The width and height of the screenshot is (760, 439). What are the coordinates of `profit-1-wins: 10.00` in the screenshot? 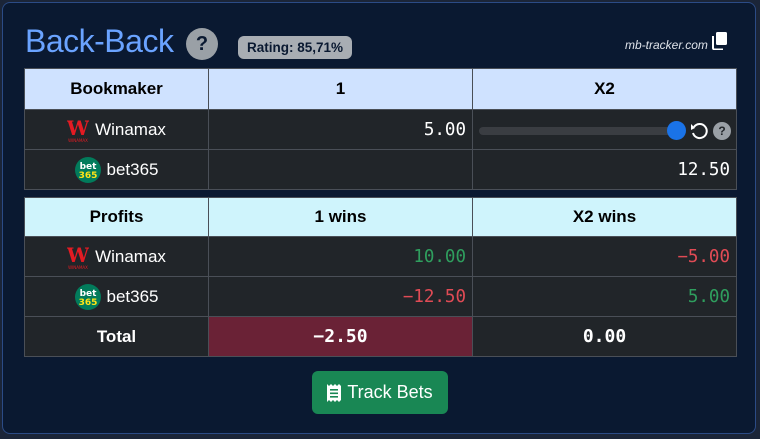 It's located at (340, 256).